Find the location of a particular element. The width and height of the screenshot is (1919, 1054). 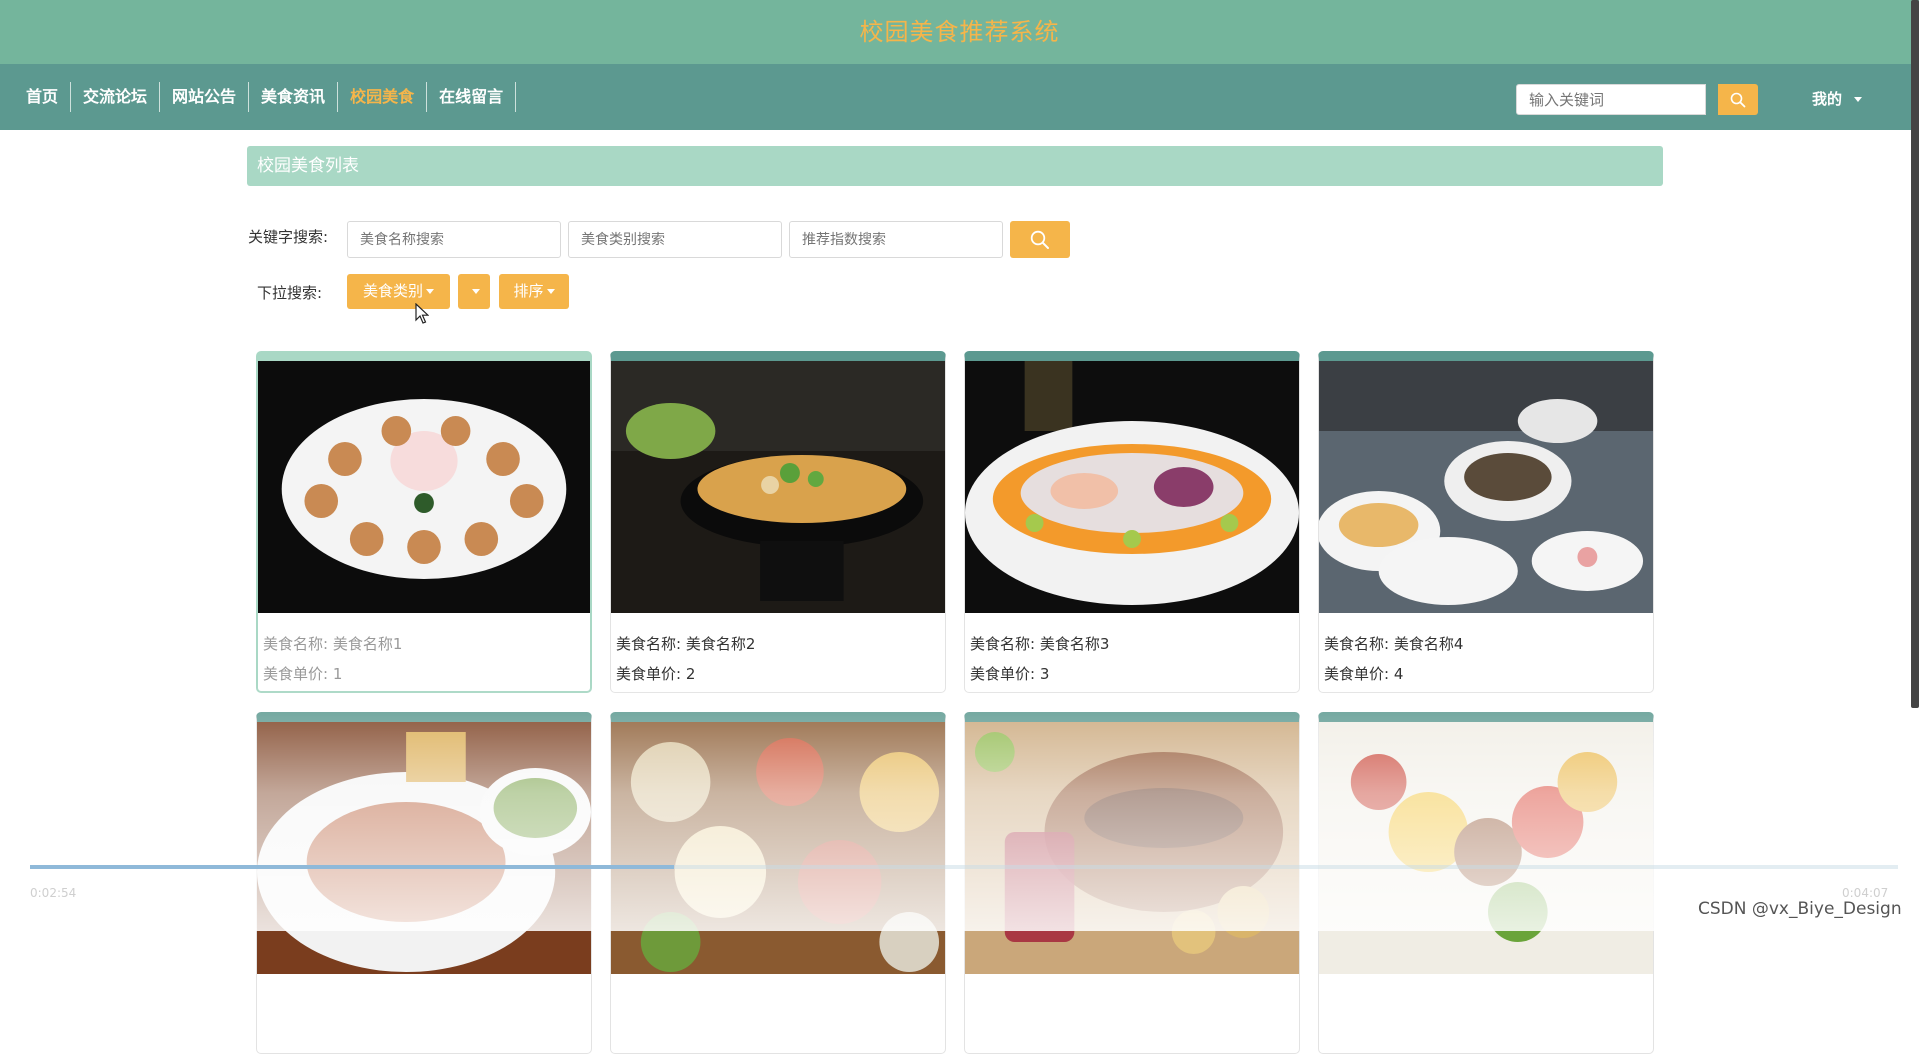

mouse-cursor-icon is located at coordinates (422, 313).